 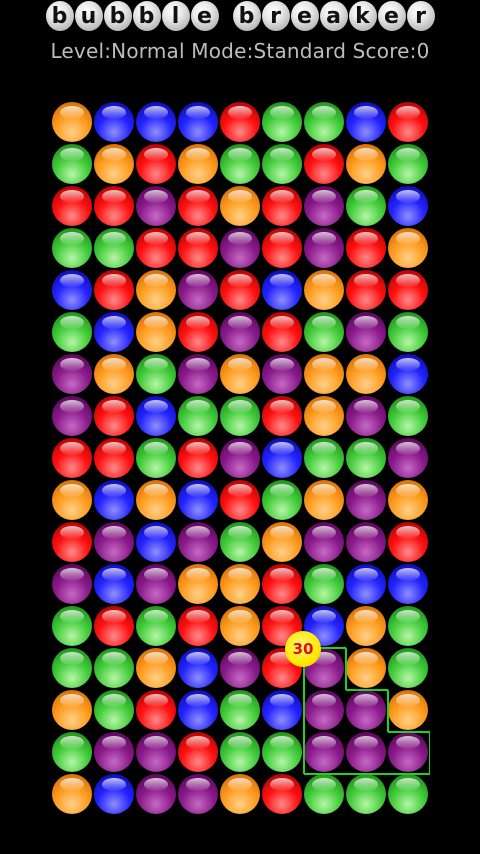 I want to click on game-title: bubblebreaker, so click(x=240, y=19).